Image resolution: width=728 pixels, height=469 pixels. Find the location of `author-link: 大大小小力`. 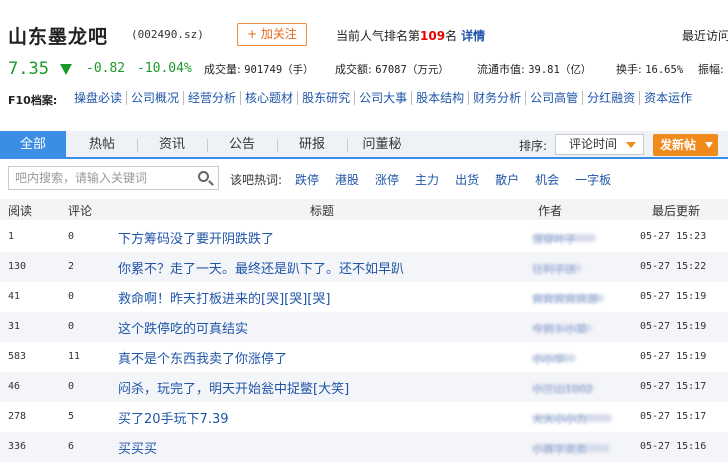

author-link: 大大小小力 is located at coordinates (577, 418).